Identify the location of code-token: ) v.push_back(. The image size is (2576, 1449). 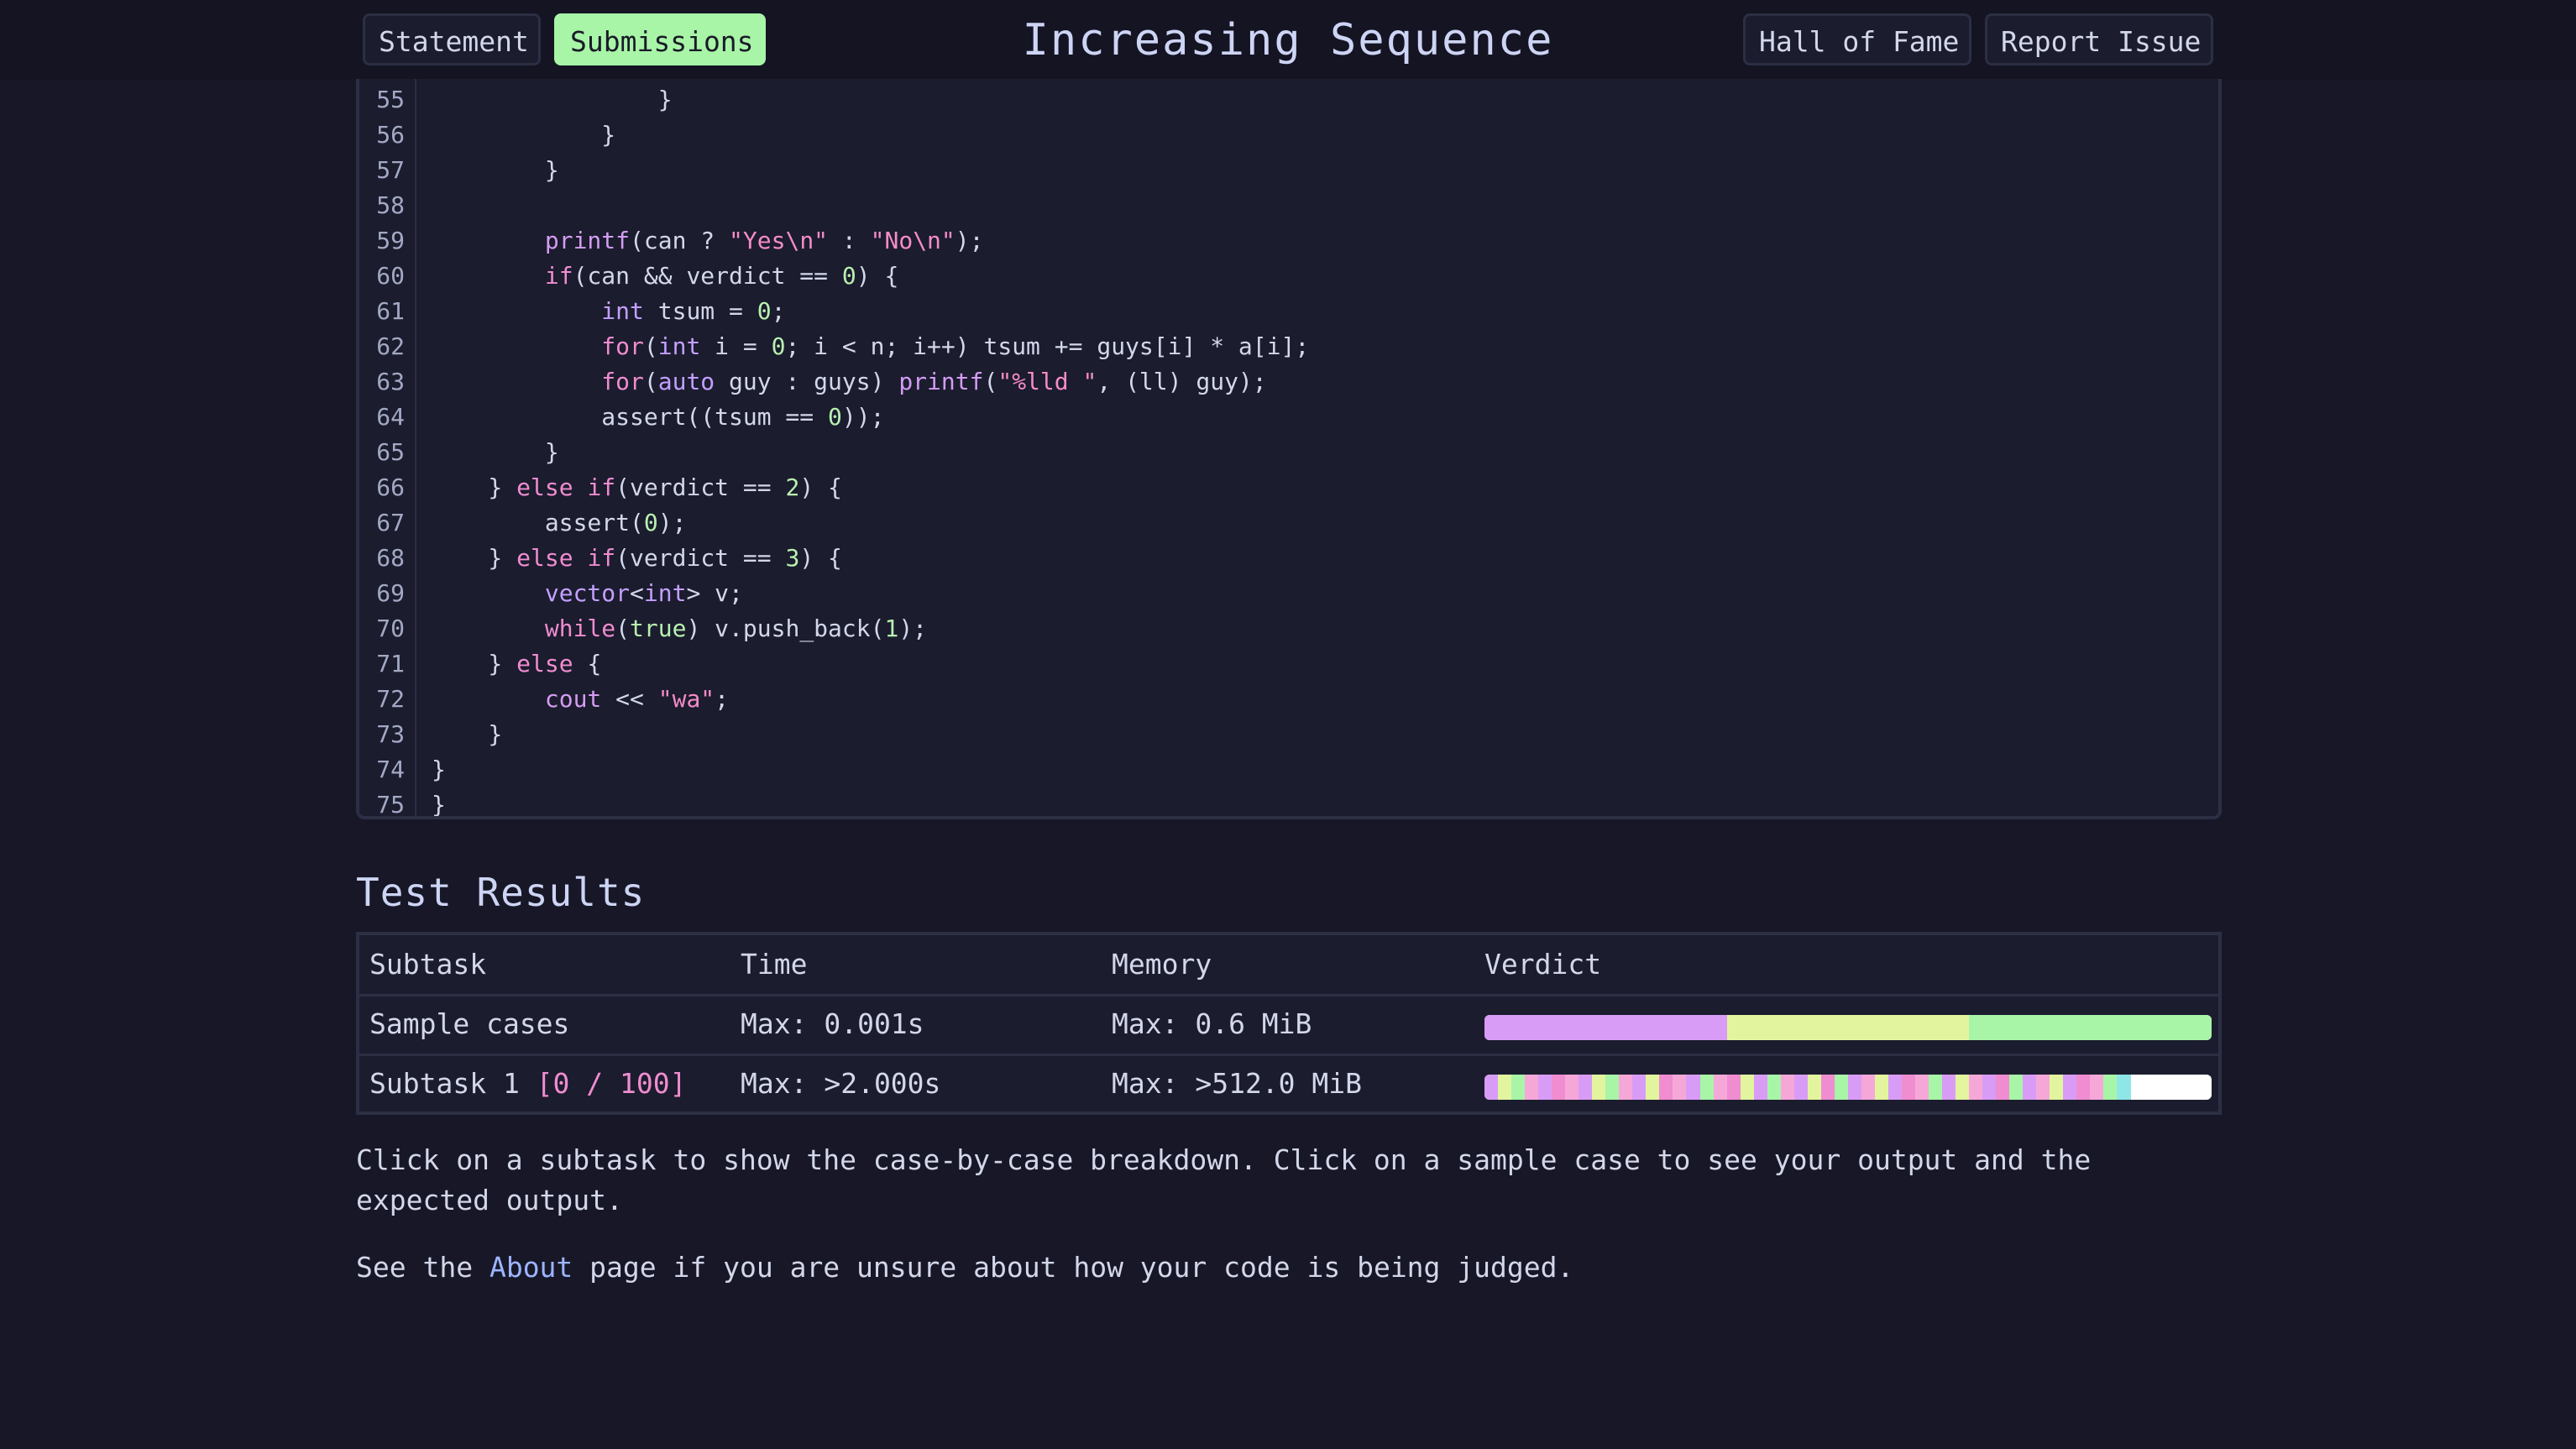
(786, 628).